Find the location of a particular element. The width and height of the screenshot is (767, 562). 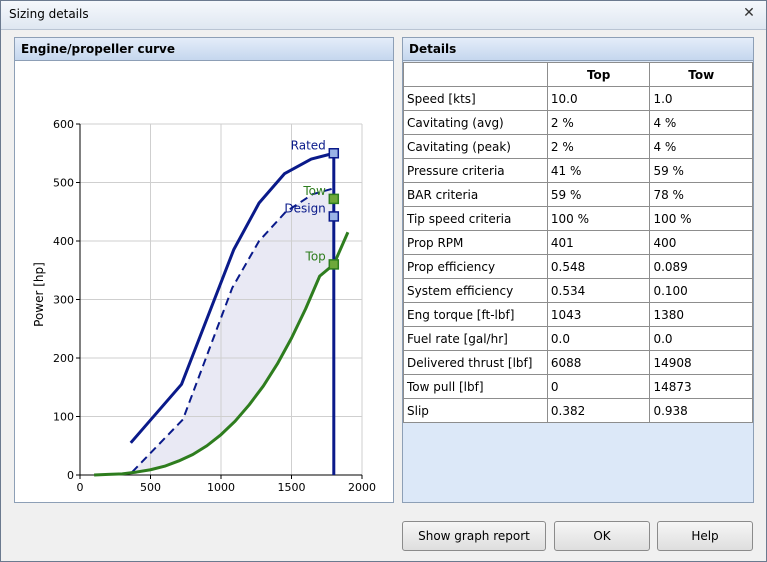

show-graph-report-button: Show graph report is located at coordinates (474, 536).